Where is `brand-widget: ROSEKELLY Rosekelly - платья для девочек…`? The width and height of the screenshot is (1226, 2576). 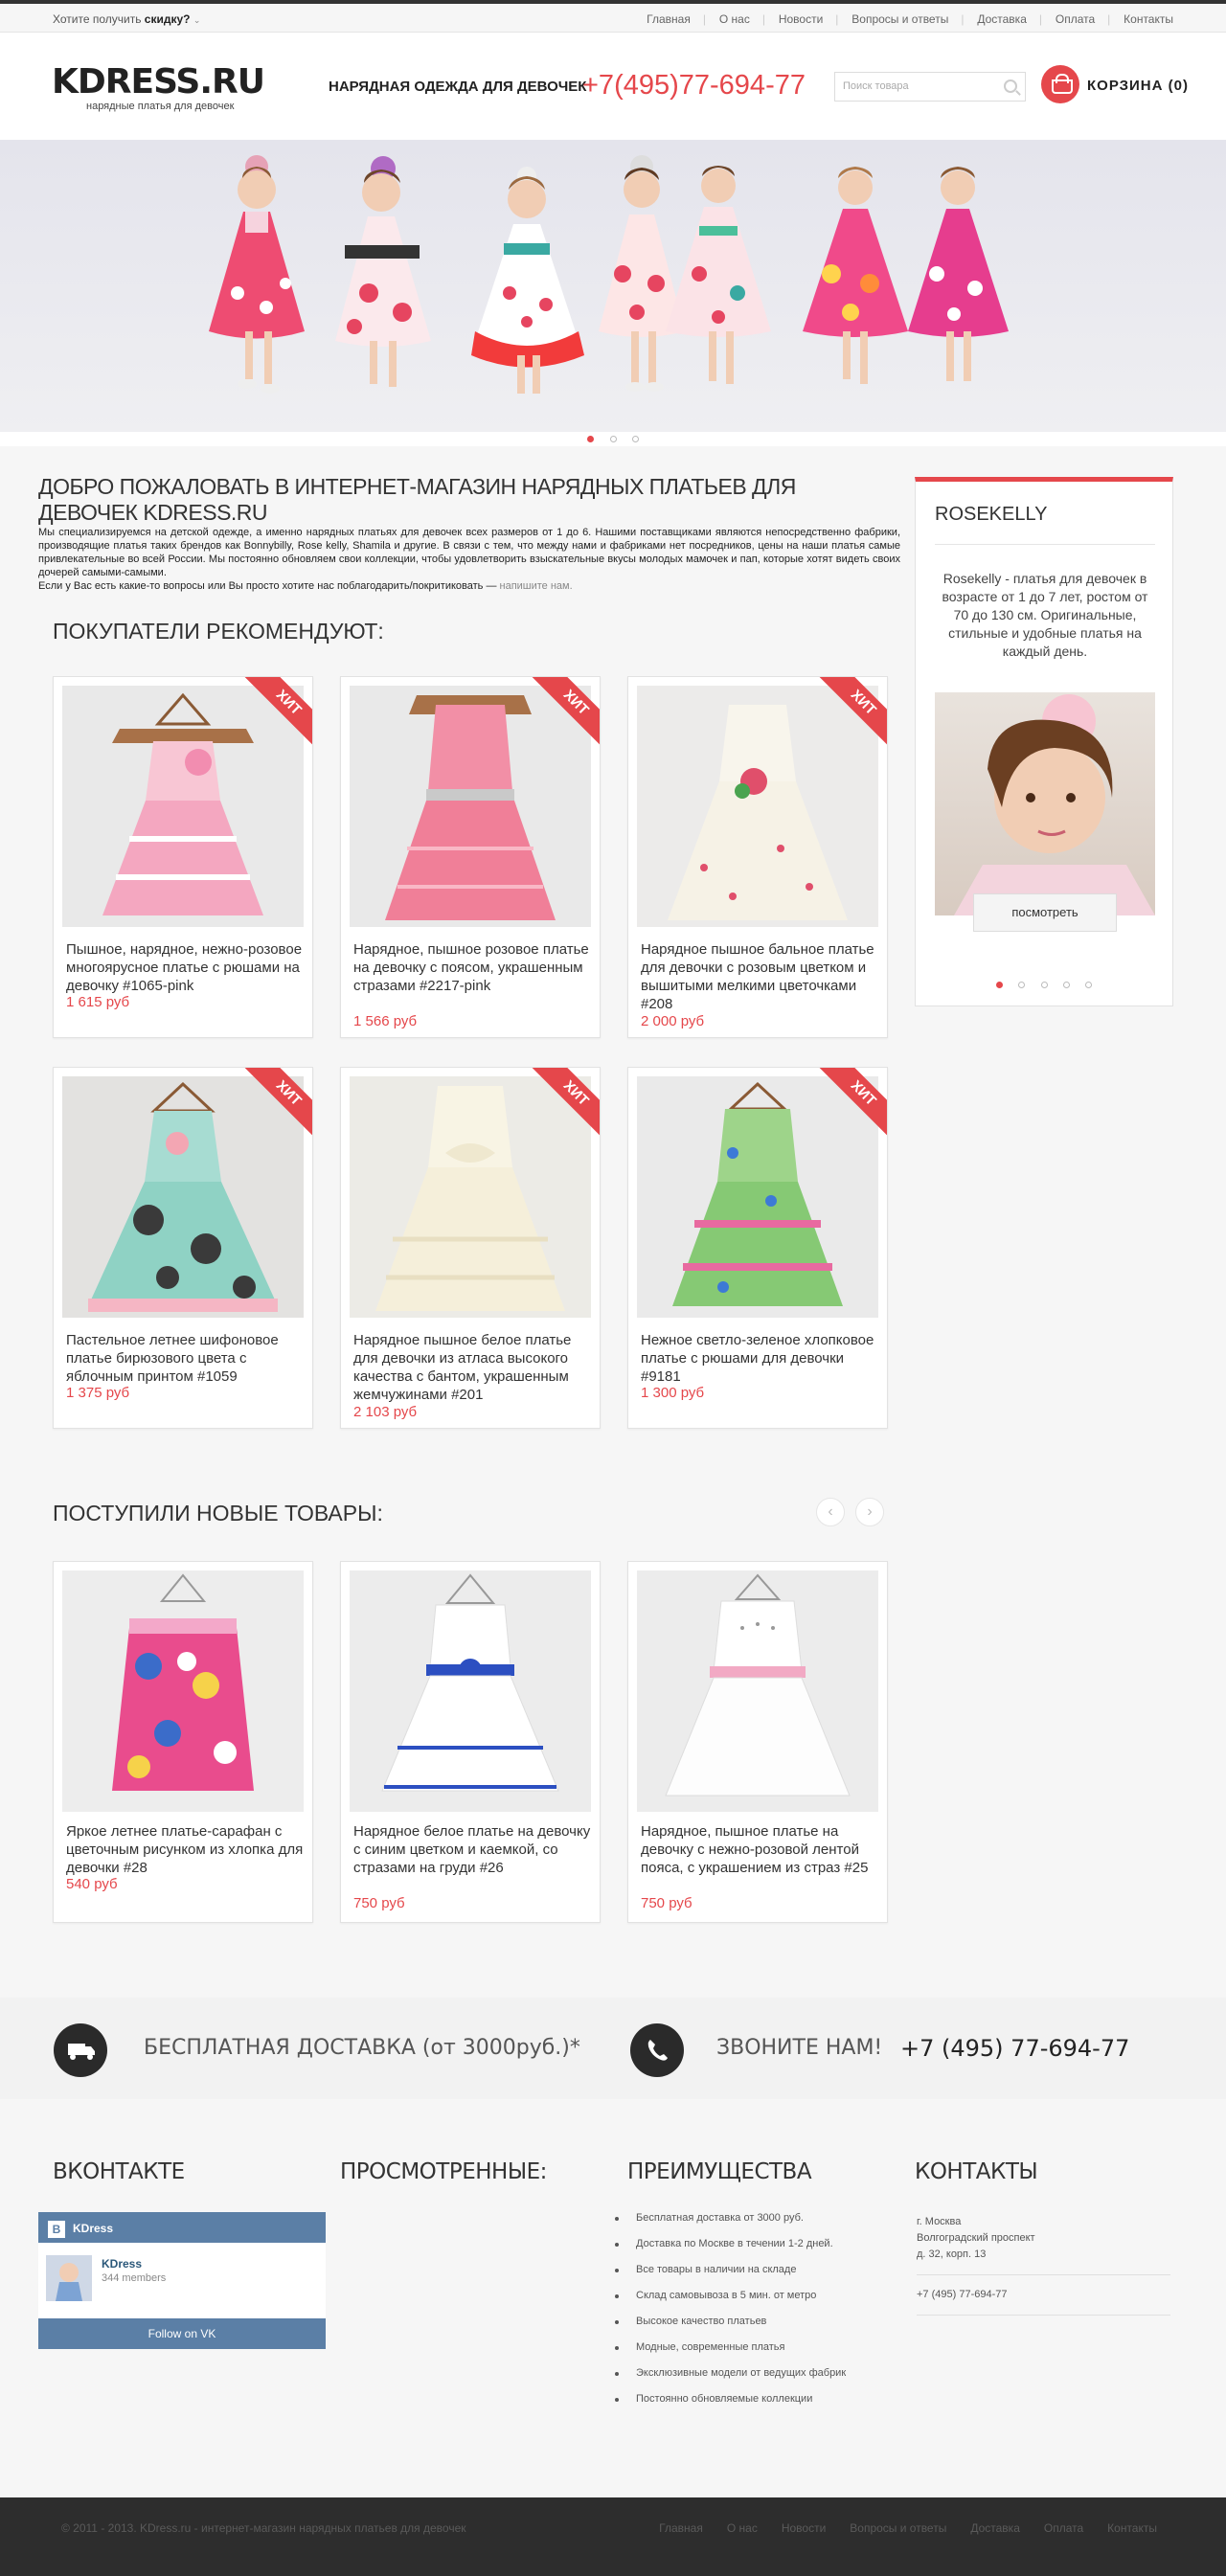 brand-widget: ROSEKELLY Rosekelly - платья для девочек… is located at coordinates (1044, 741).